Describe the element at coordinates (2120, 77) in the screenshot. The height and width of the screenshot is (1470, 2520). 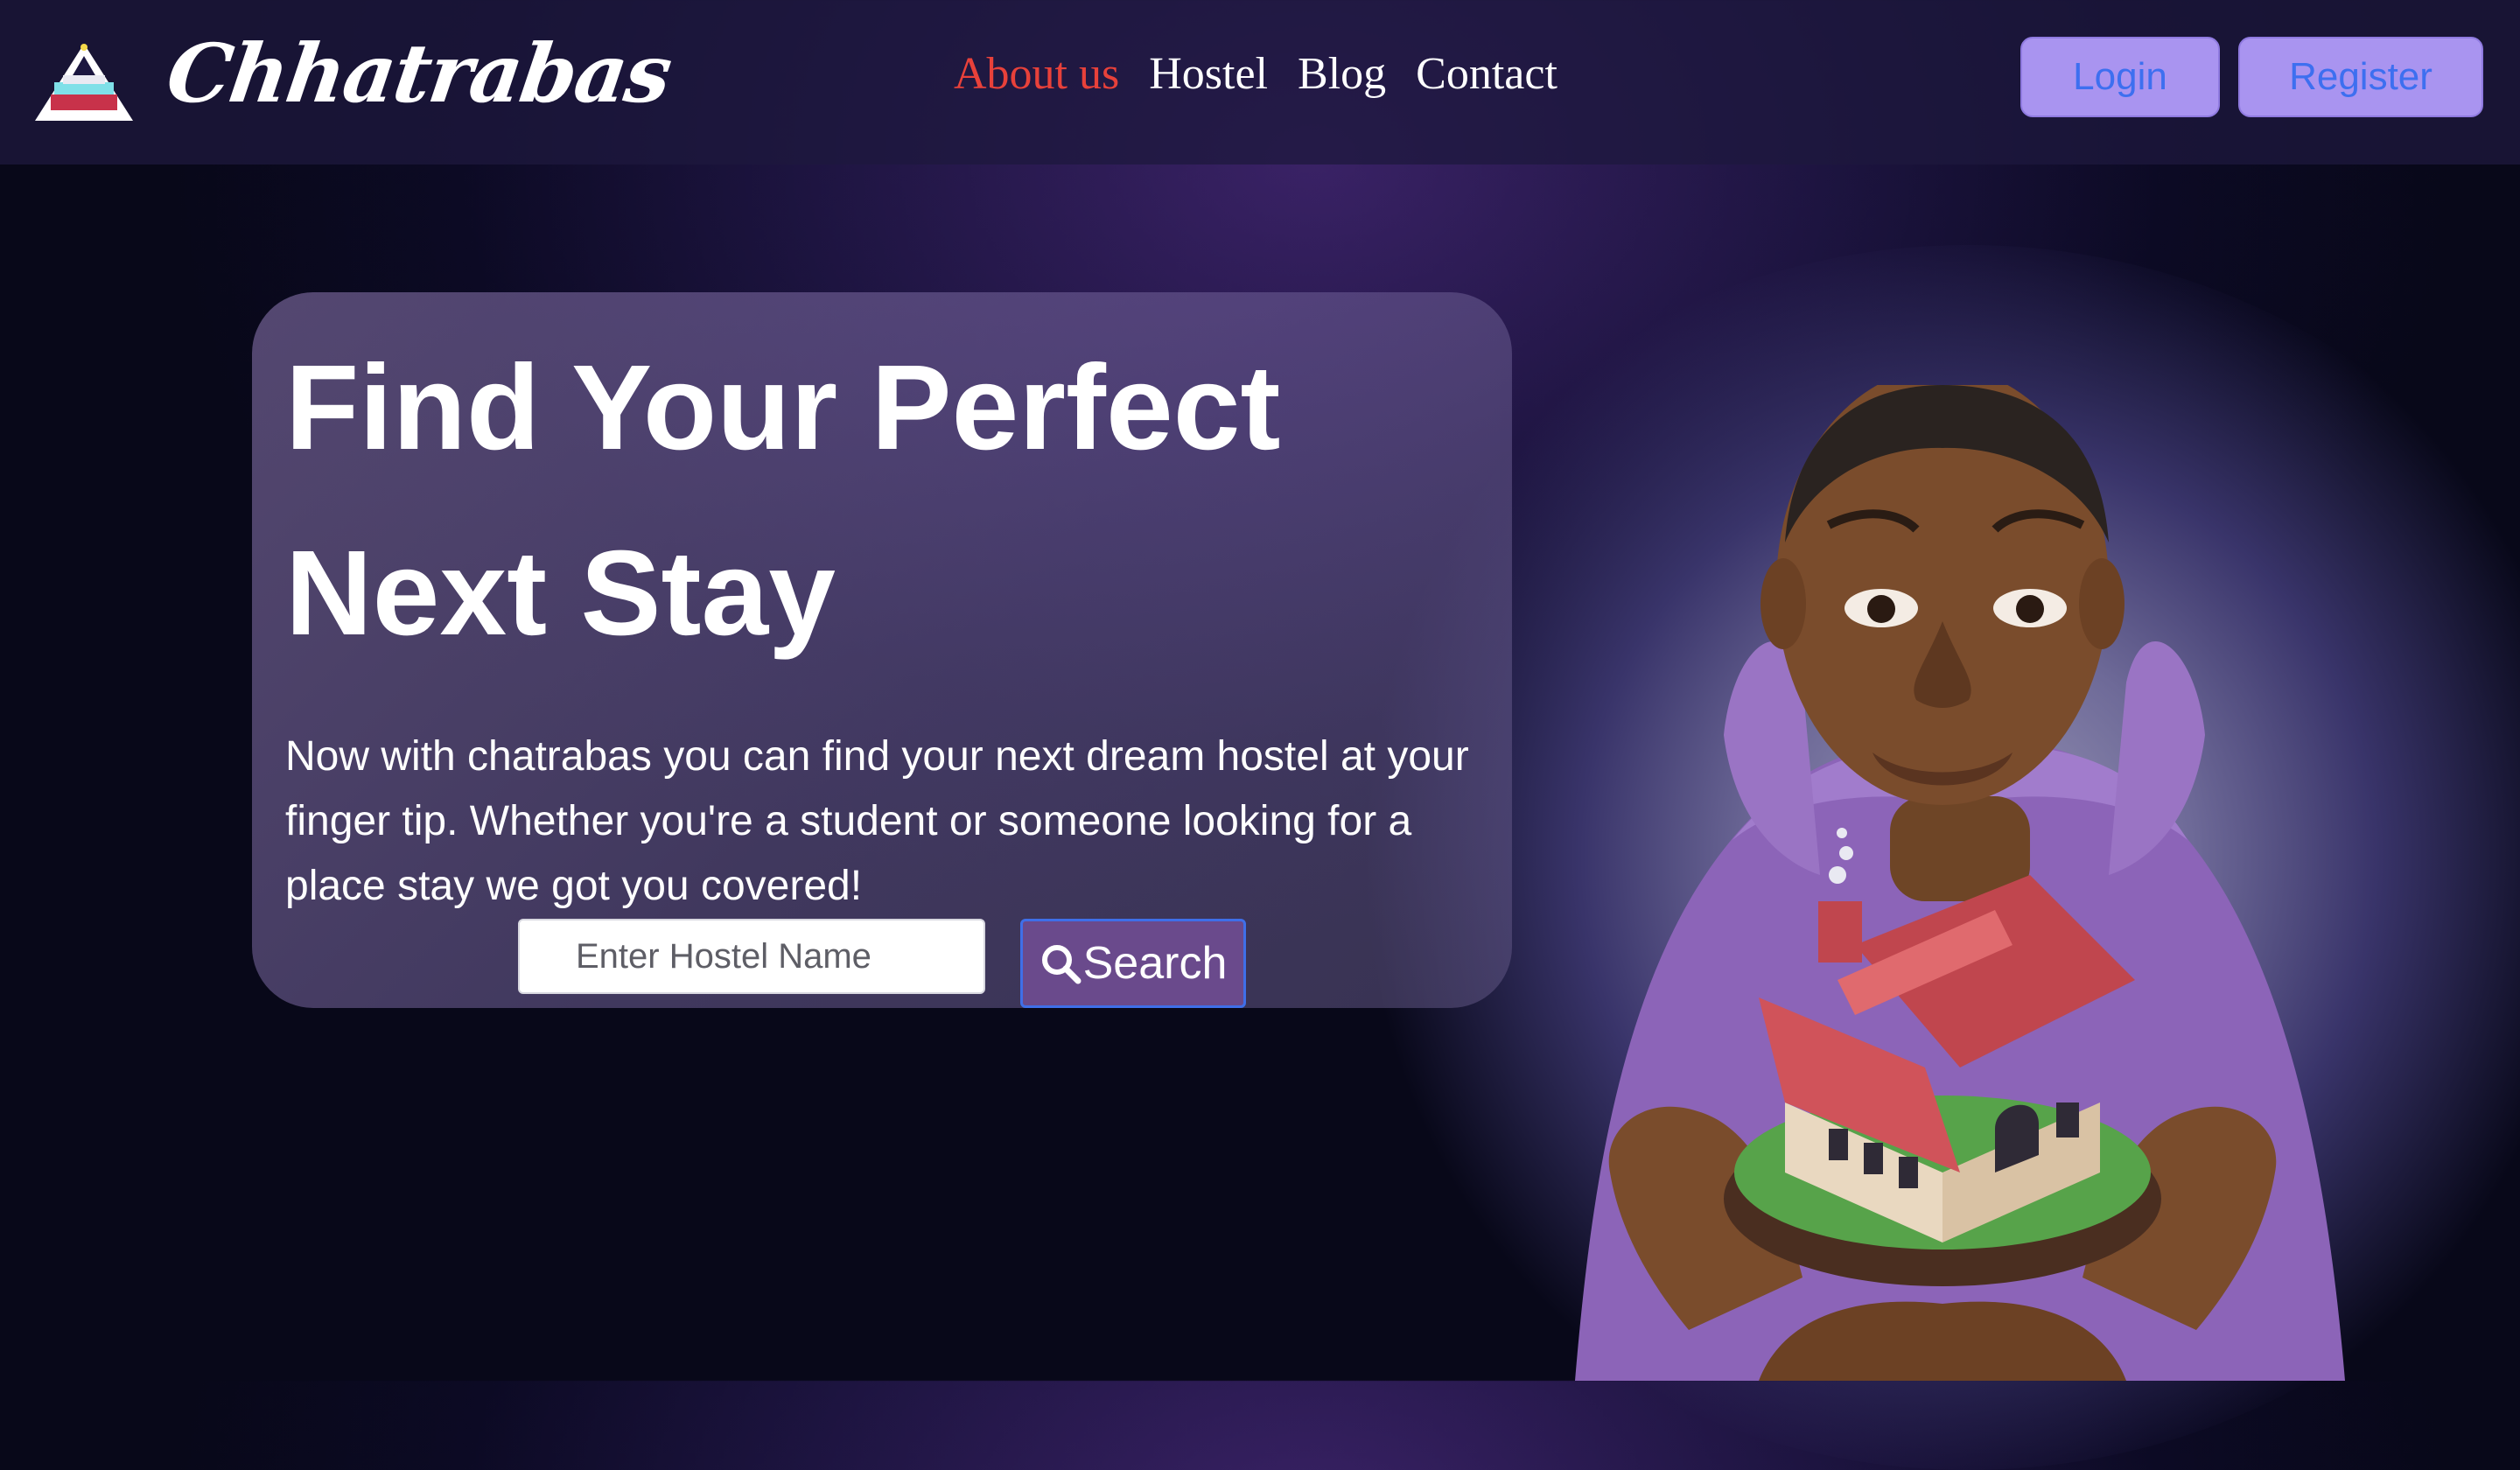
I see `login-button: Login` at that location.